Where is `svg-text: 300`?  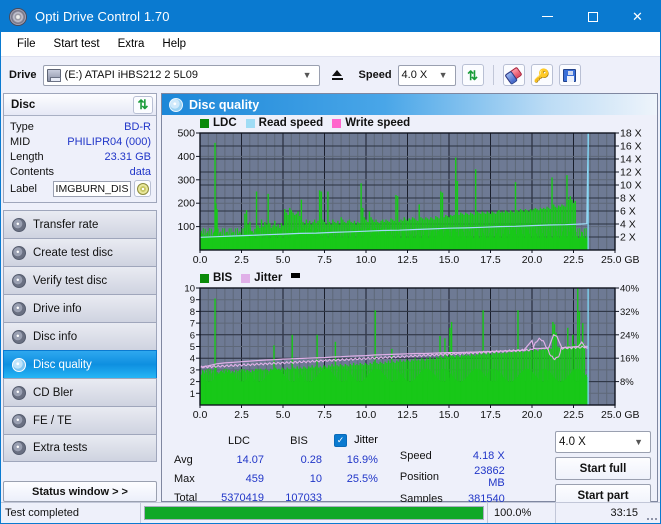 svg-text: 300 is located at coordinates (186, 180).